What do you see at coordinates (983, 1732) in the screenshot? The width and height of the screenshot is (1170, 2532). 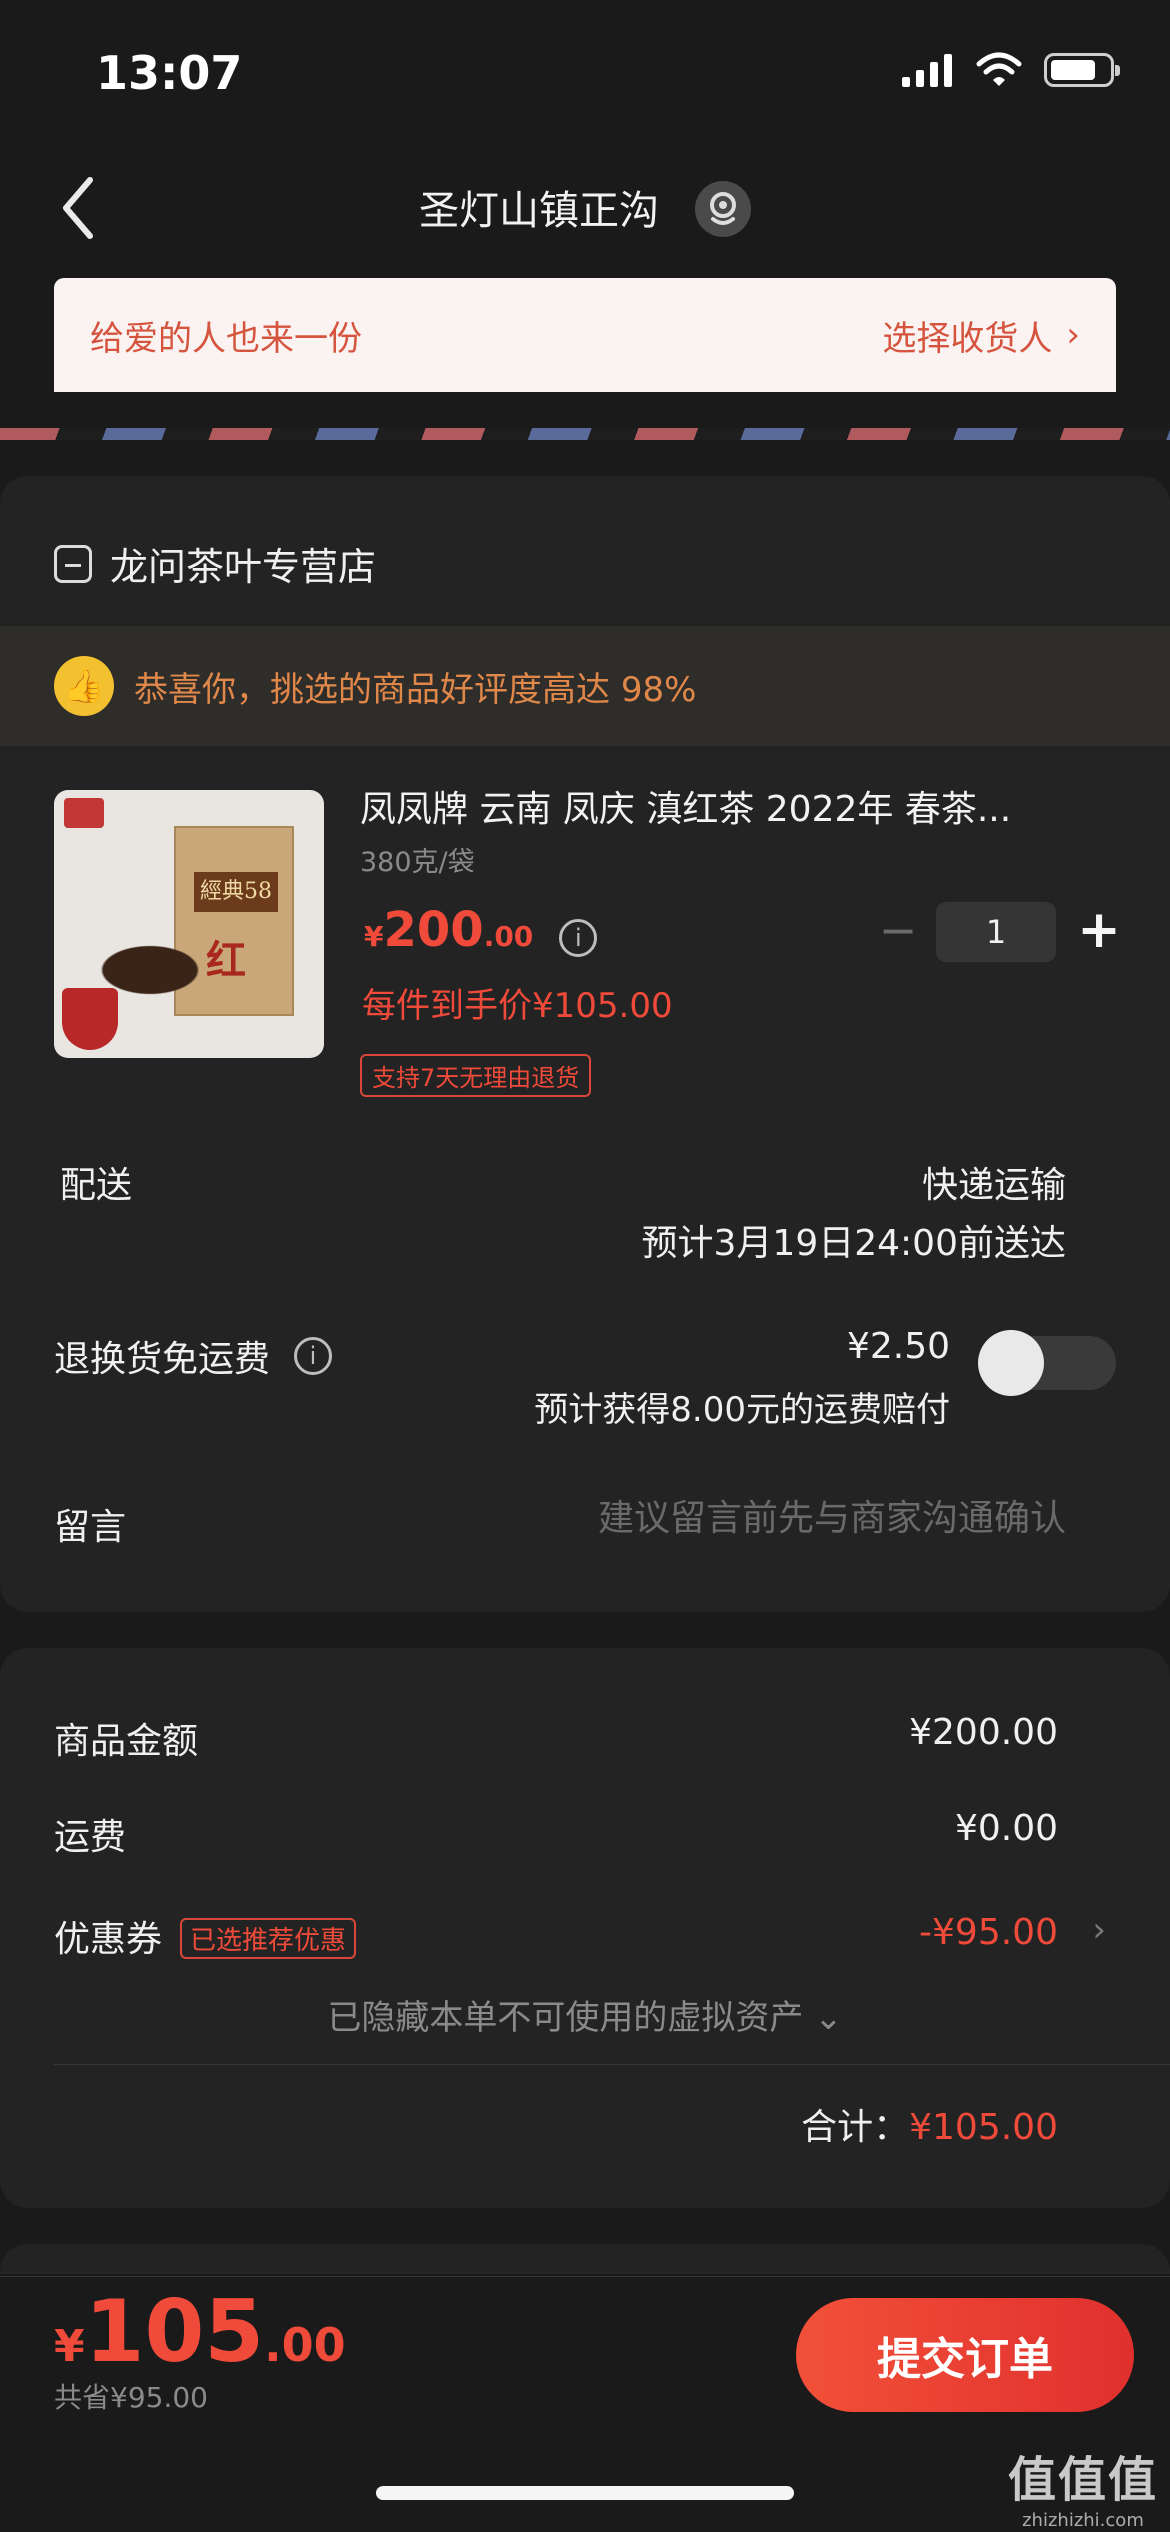 I see `goods-amount-value: ¥200.00` at bounding box center [983, 1732].